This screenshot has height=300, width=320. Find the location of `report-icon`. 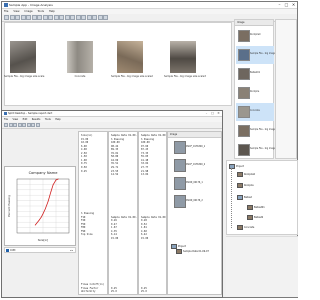

report-icon is located at coordinates (94, 17).